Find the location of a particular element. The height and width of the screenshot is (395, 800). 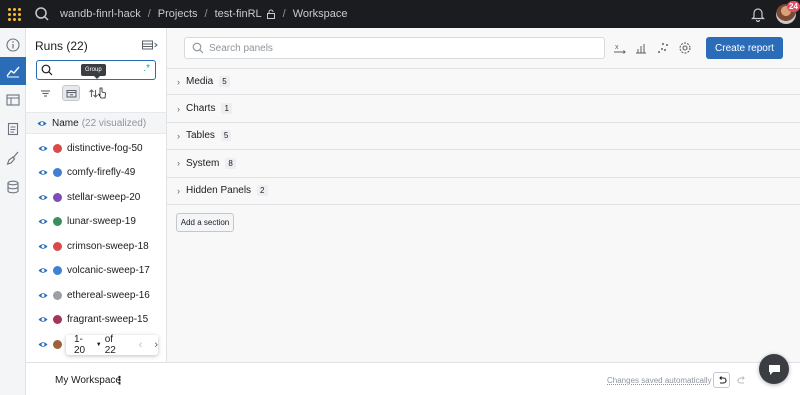

redo-button is located at coordinates (742, 380).